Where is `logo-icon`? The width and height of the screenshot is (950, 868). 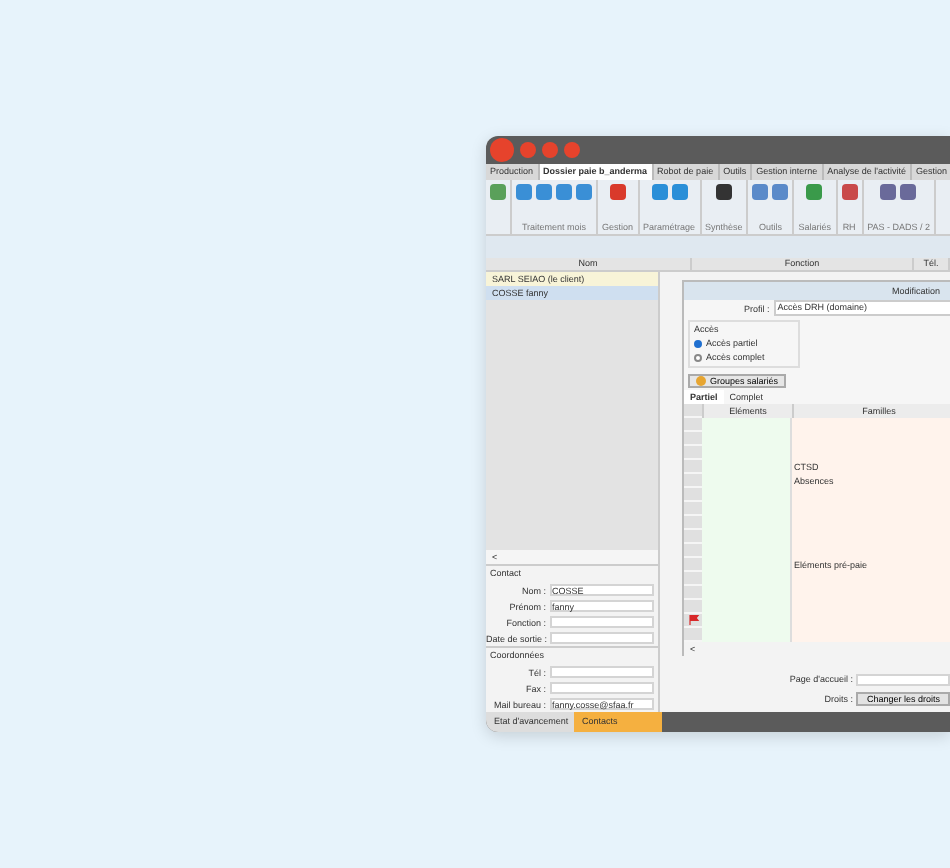 logo-icon is located at coordinates (502, 150).